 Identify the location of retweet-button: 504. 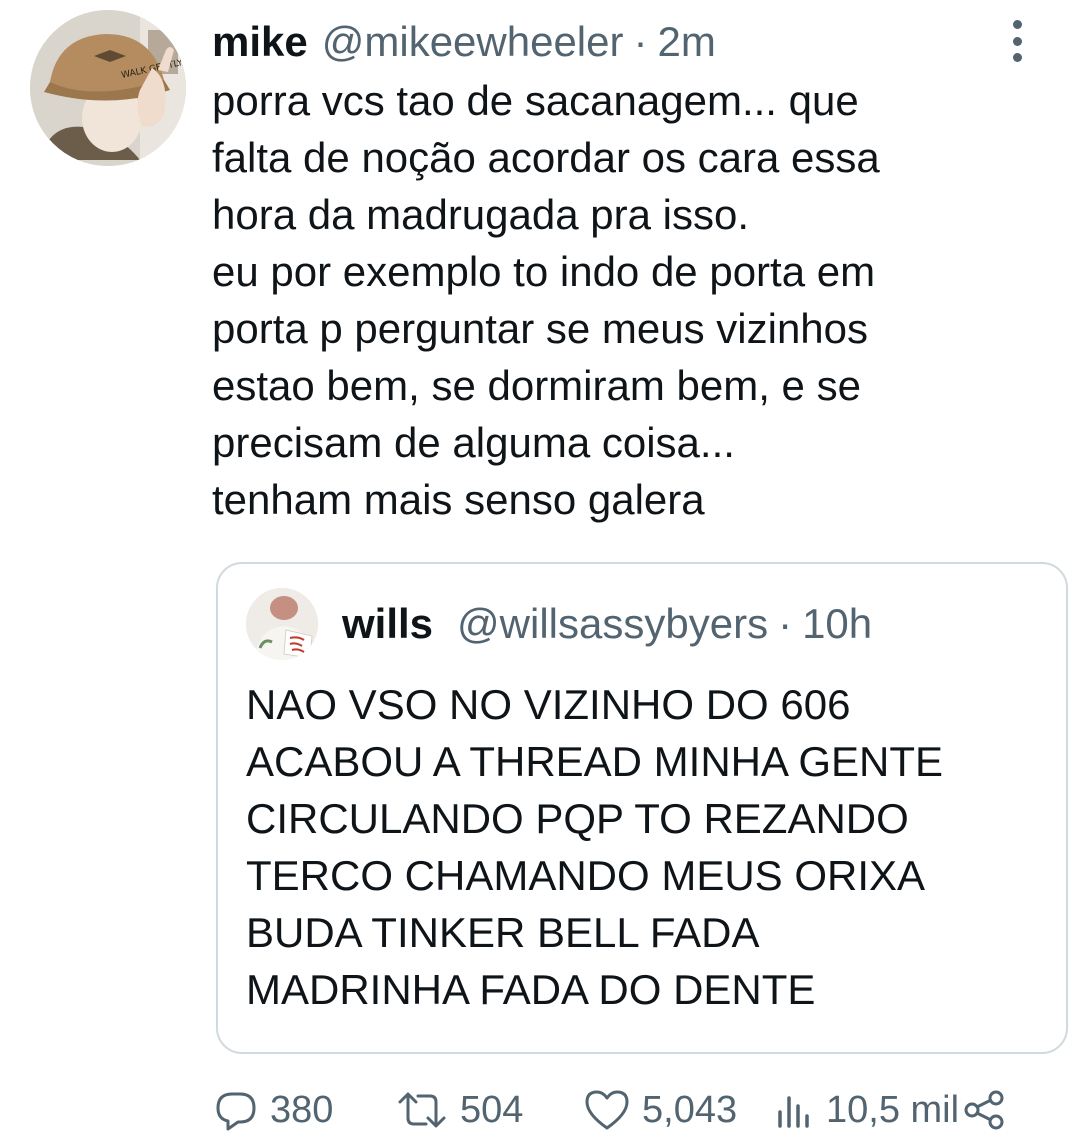
(459, 1110).